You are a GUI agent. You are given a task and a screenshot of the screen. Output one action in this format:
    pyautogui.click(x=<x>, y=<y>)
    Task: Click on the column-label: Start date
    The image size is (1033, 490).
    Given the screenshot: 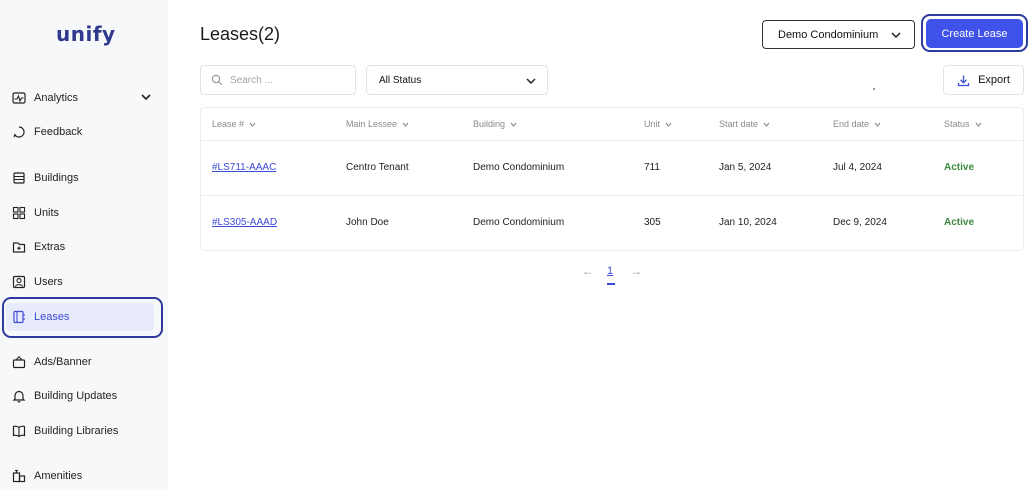 What is the action you would take?
    pyautogui.click(x=739, y=124)
    